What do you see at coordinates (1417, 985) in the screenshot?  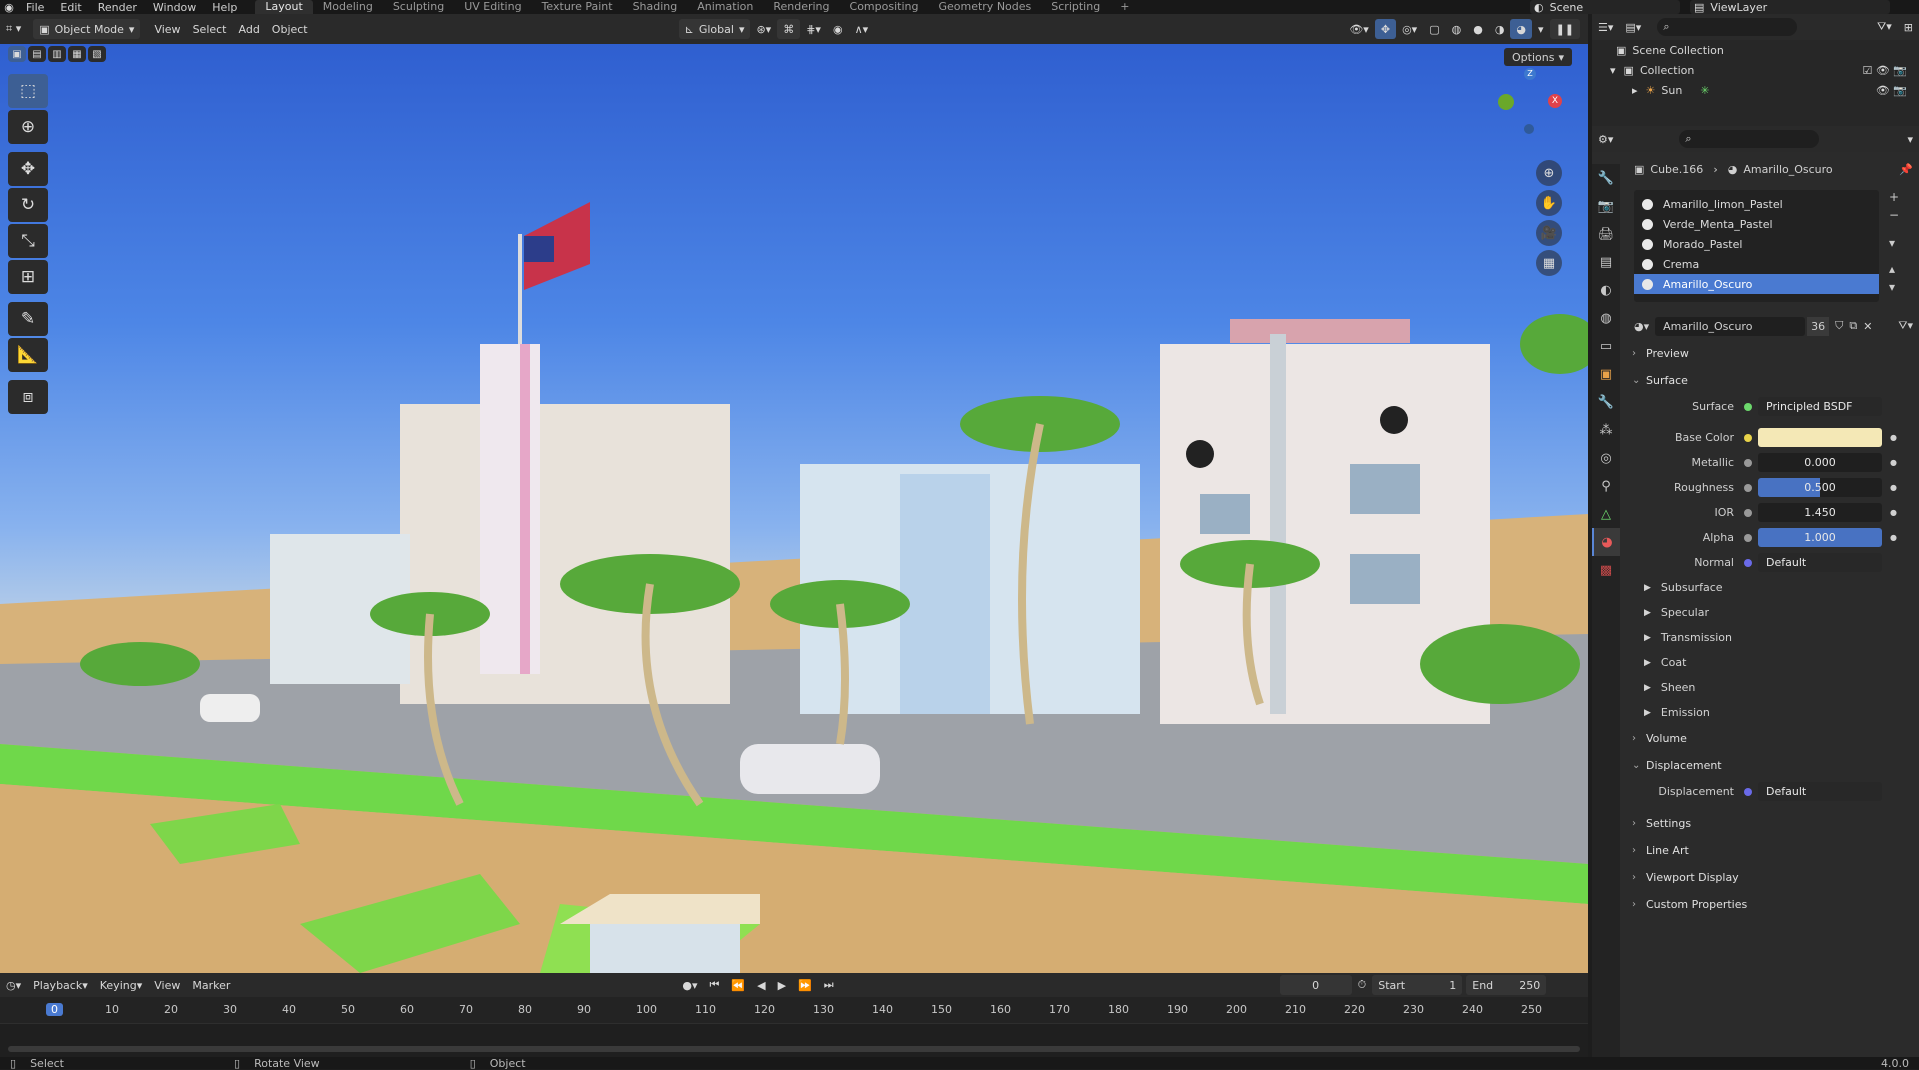 I see `start-frame-field: Start 1` at bounding box center [1417, 985].